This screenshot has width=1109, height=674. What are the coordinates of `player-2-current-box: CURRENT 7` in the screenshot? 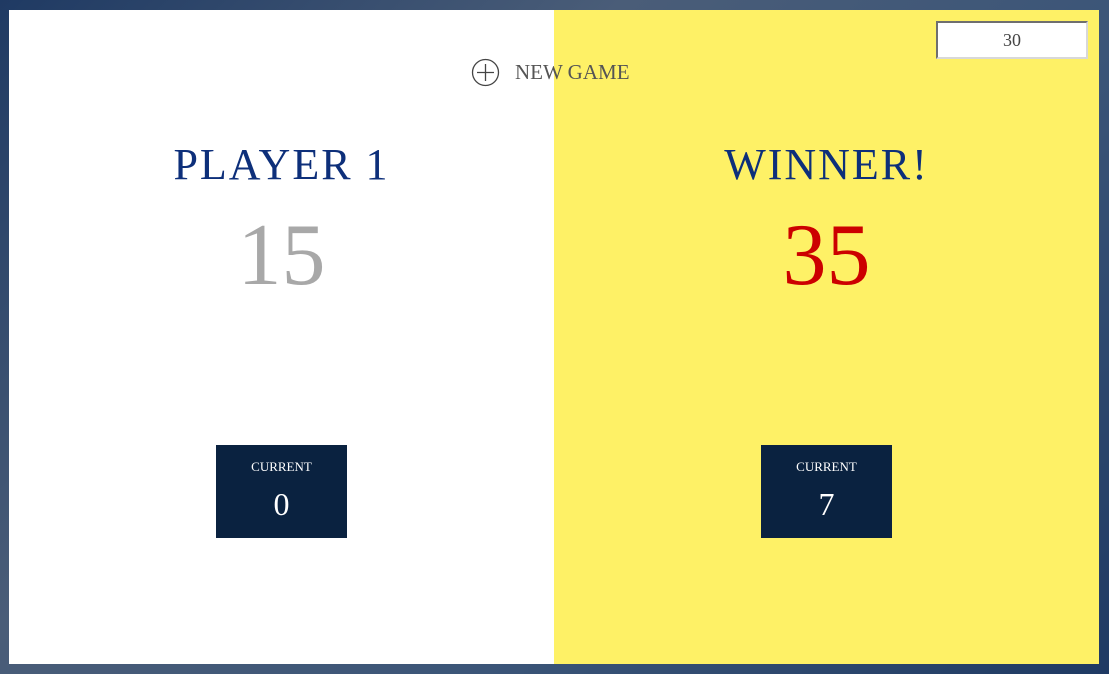 It's located at (826, 491).